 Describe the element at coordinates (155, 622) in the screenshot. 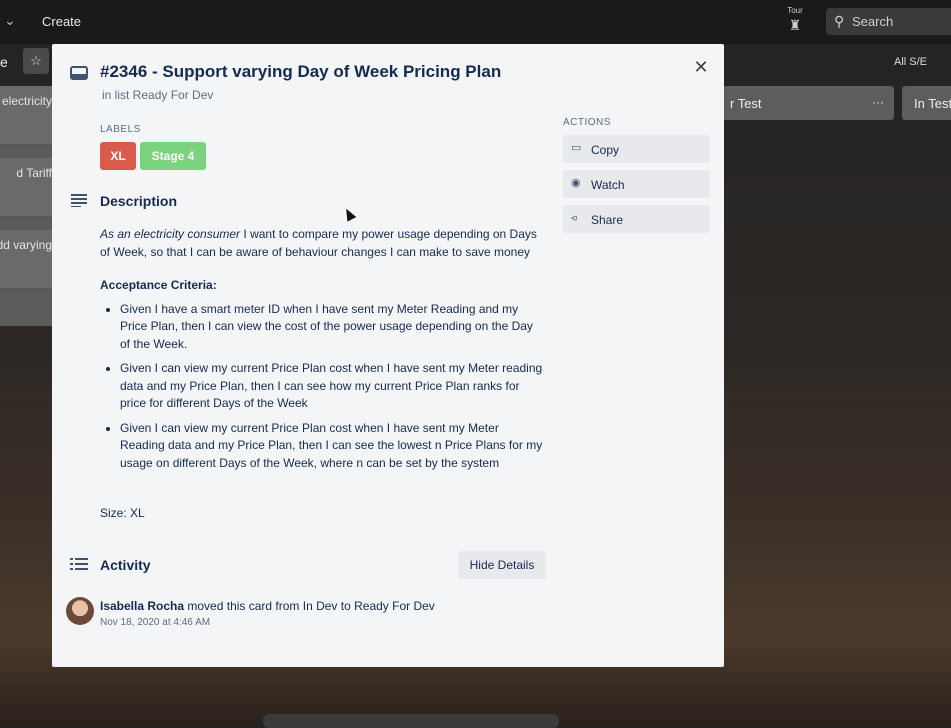

I see `activity-timestamp: Nov 18, 2020 at 4:46 AM` at that location.